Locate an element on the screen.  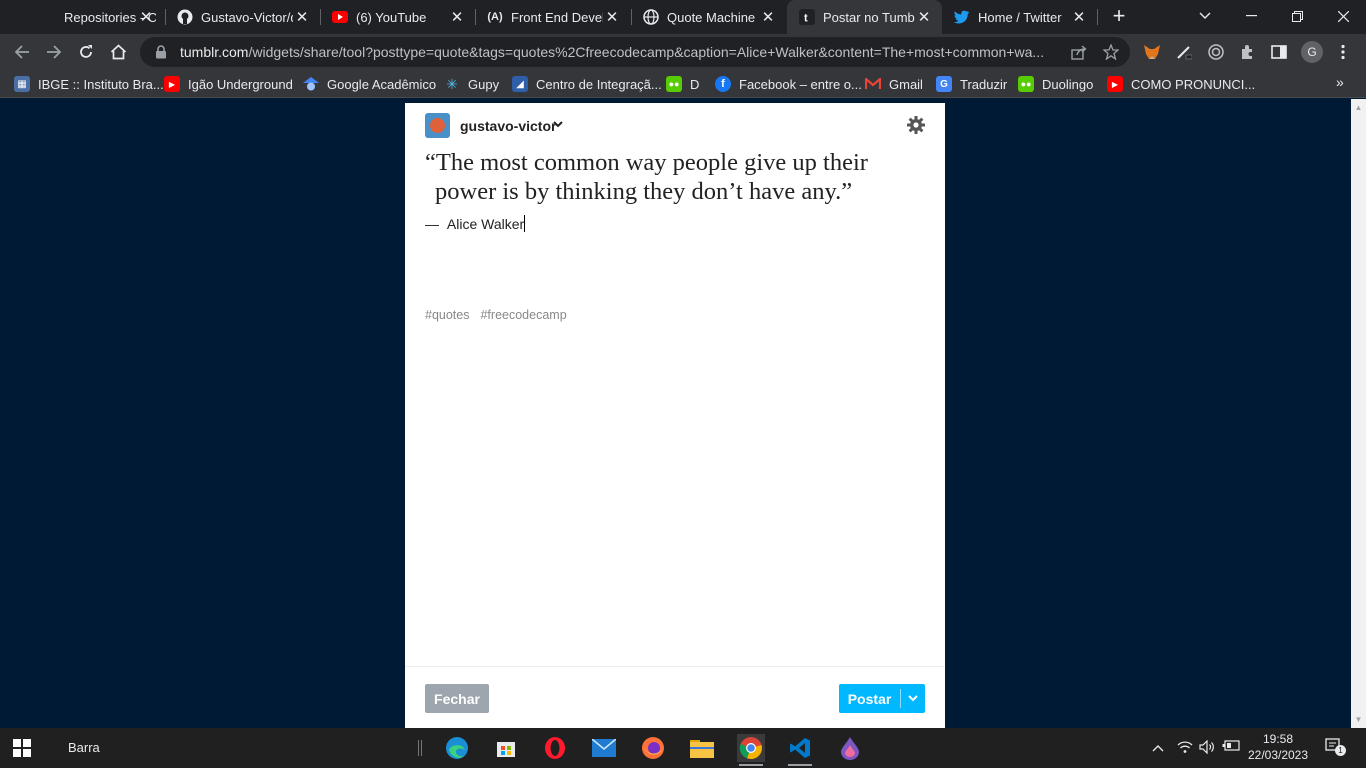
post-options-button is located at coordinates (913, 698).